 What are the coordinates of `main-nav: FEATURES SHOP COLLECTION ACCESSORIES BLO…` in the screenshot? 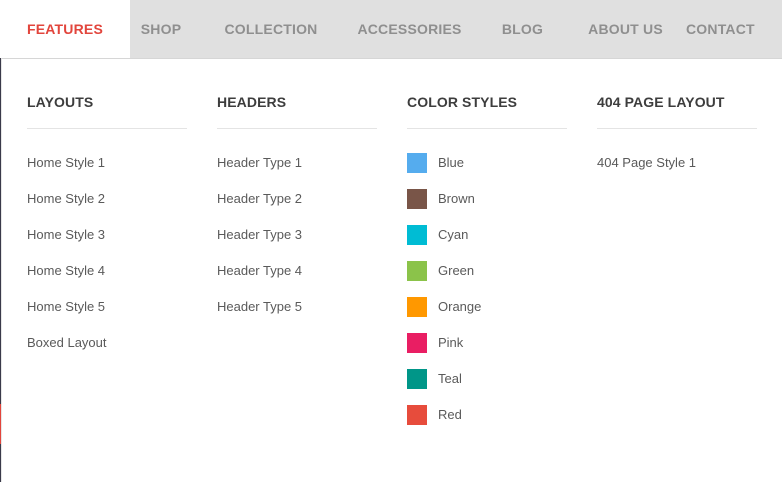 It's located at (391, 29).